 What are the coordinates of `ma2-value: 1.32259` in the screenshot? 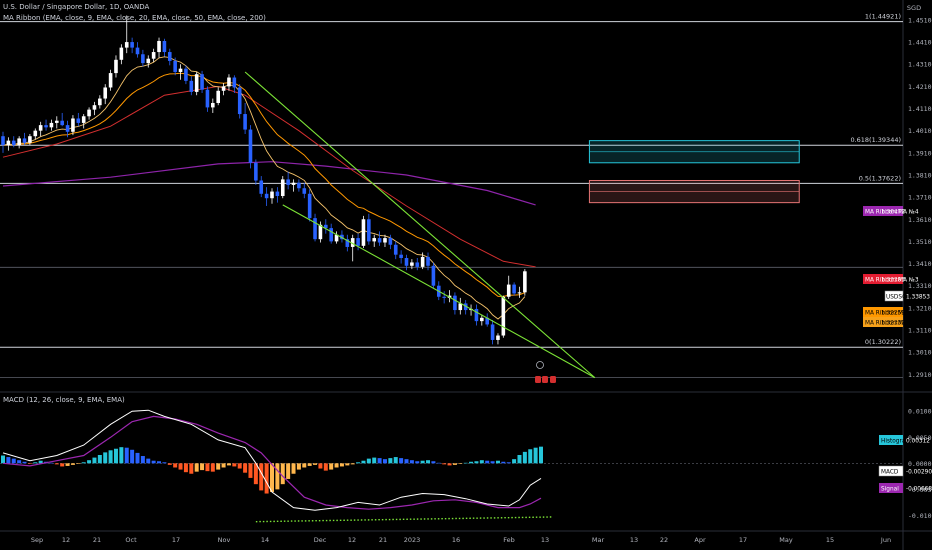 It's located at (893, 314).